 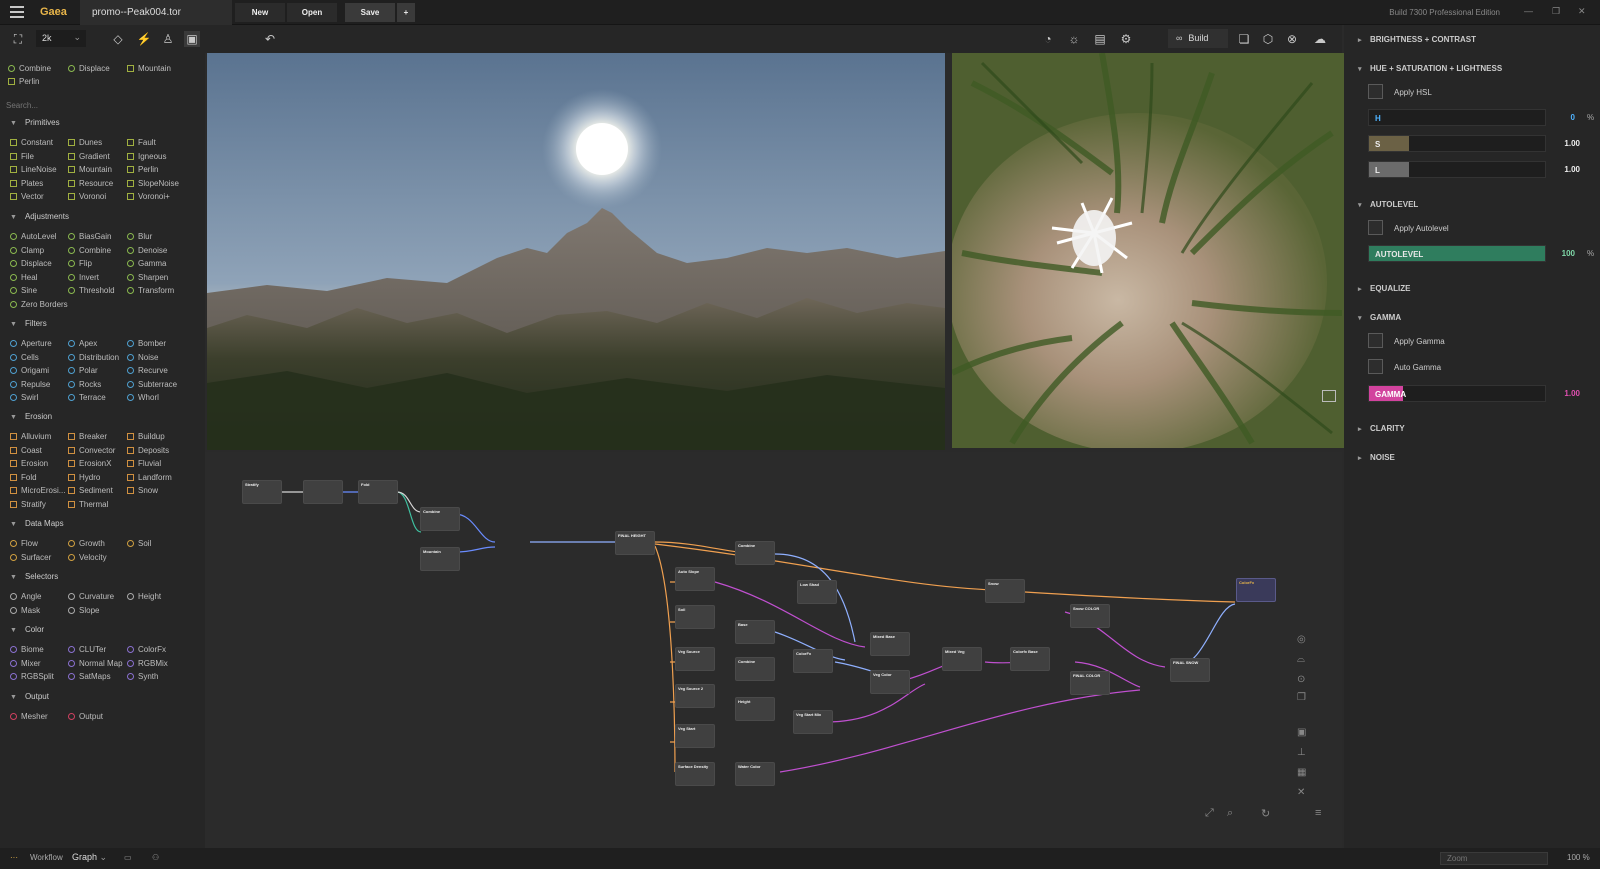 I want to click on graph-node: FINAL COLOR, so click(x=1090, y=683).